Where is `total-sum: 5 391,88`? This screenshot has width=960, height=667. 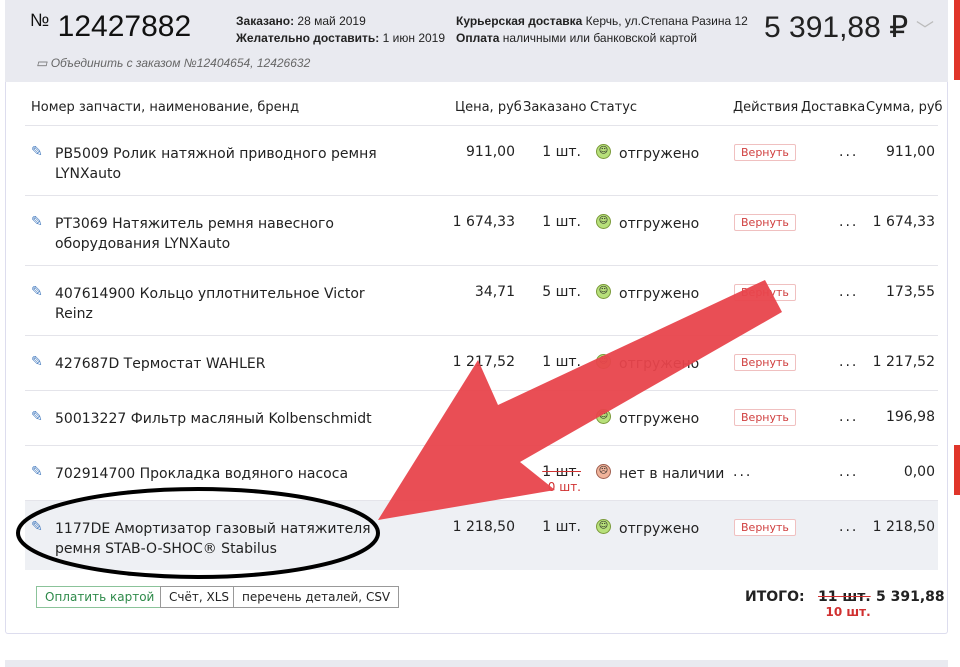 total-sum: 5 391,88 is located at coordinates (910, 597).